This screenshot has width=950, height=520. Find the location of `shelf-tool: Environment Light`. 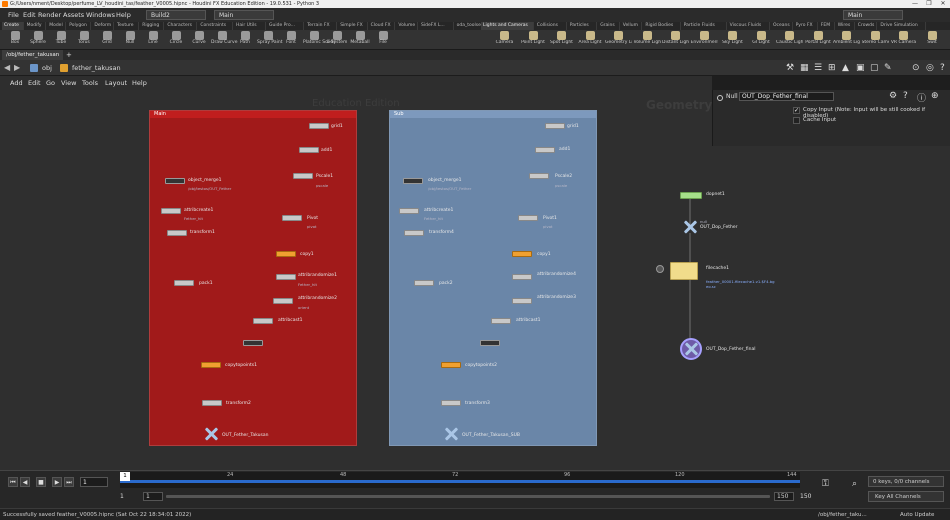

shelf-tool: Environment Light is located at coordinates (704, 40).